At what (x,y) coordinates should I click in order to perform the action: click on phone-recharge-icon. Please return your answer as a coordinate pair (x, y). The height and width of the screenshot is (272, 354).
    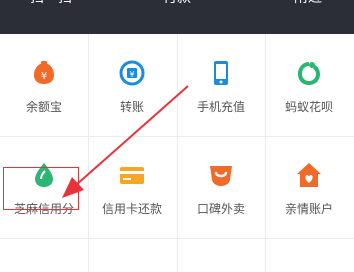
    Looking at the image, I should click on (221, 73).